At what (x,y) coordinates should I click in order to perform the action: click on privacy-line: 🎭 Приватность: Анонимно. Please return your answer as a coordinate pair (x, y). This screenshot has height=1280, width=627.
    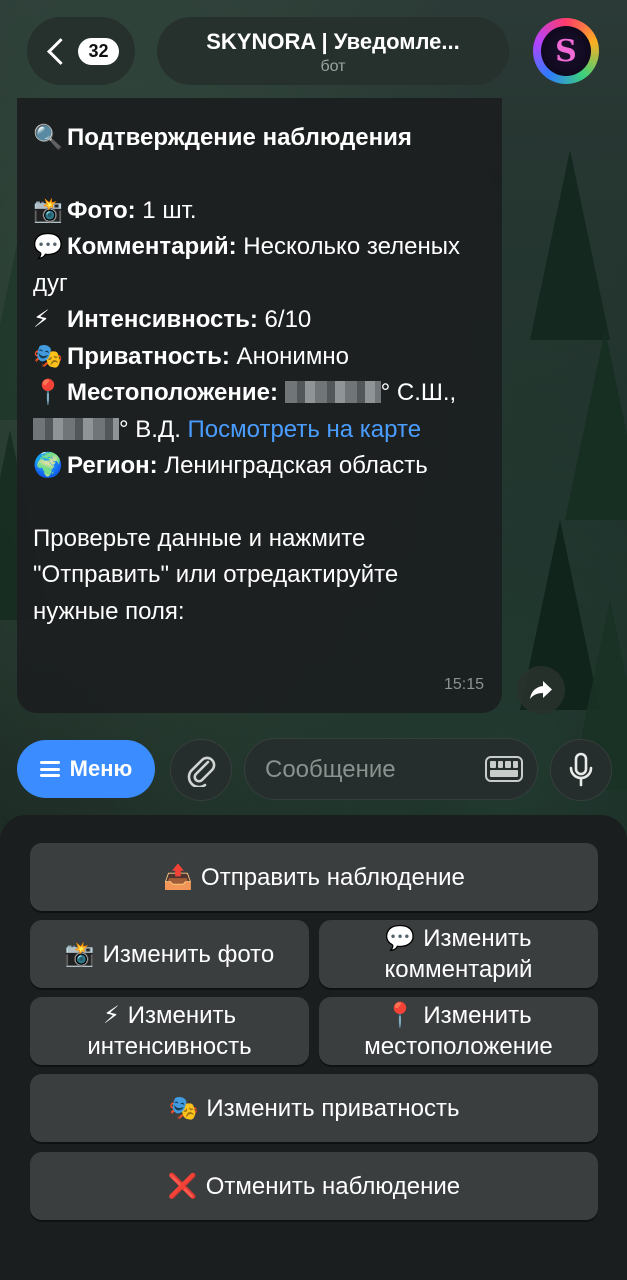
    Looking at the image, I should click on (259, 357).